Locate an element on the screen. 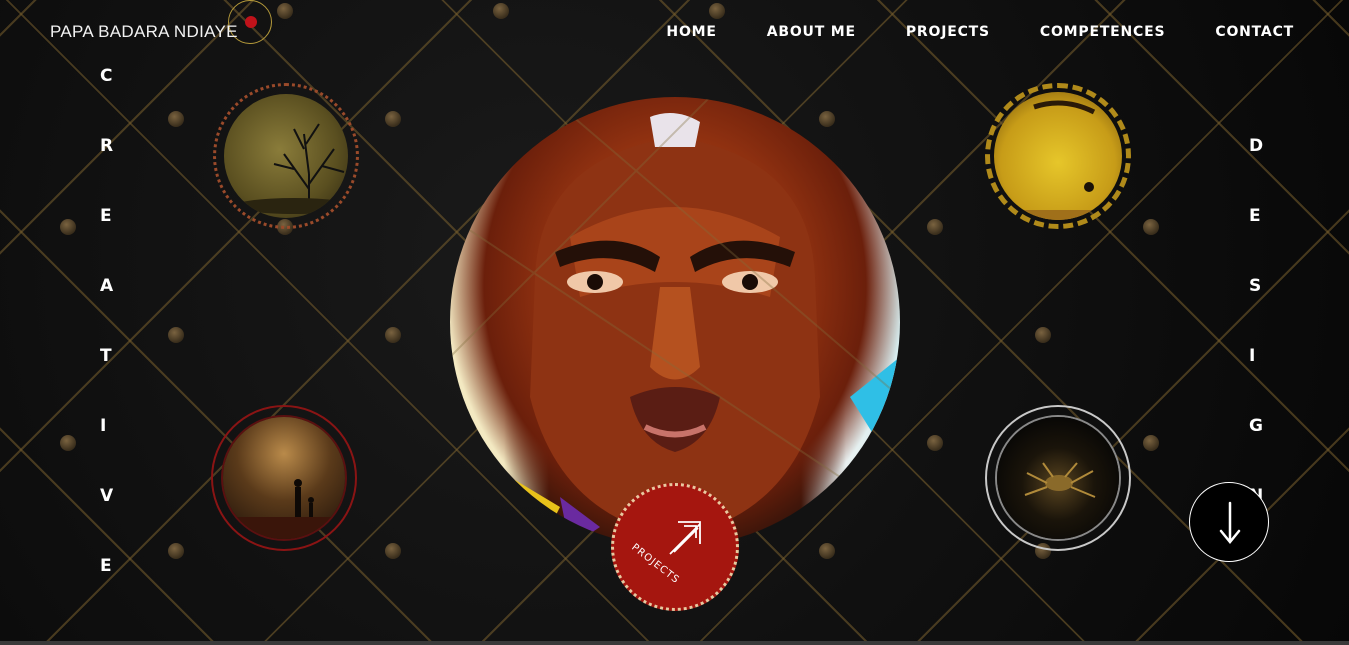 The image size is (1349, 645). letter: D is located at coordinates (1257, 146).